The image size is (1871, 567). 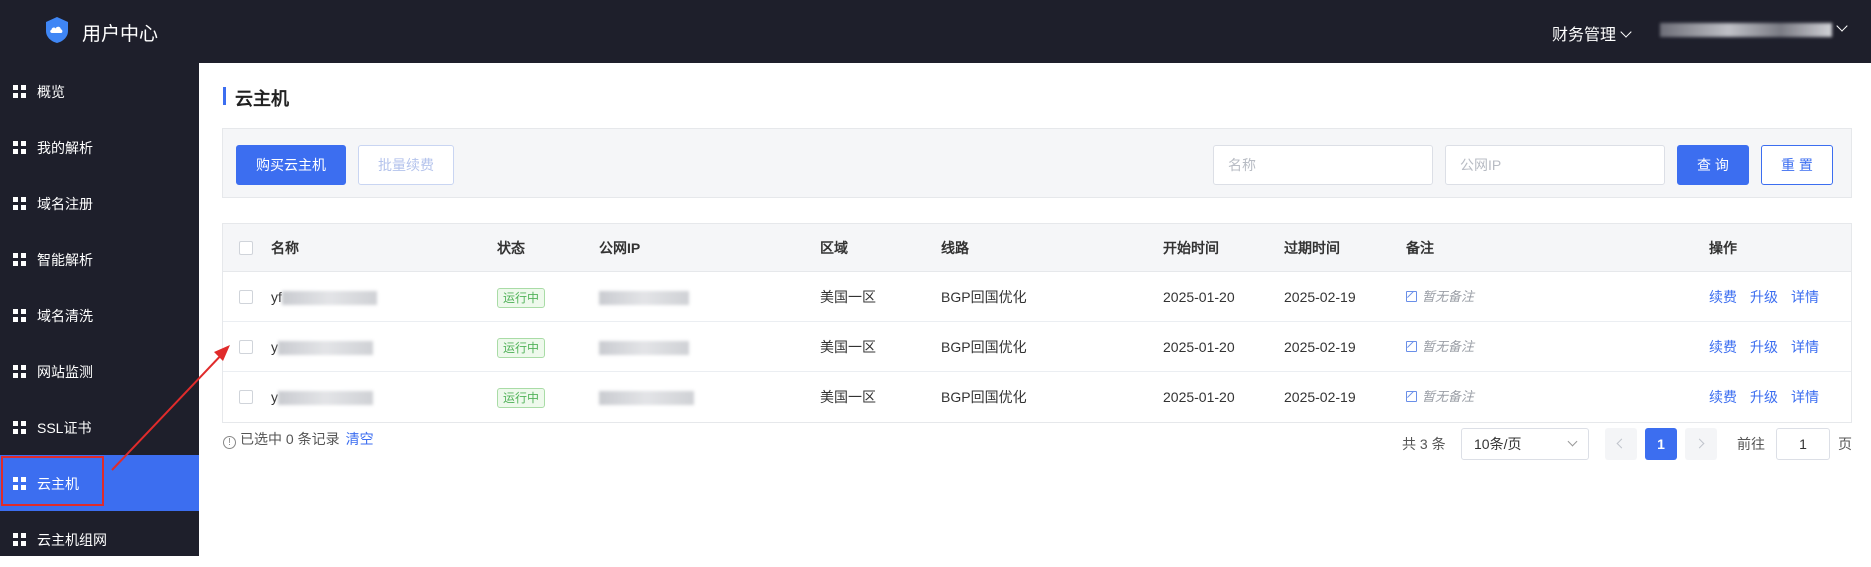 What do you see at coordinates (65, 260) in the screenshot?
I see `sidebar-item-label: 智能解析` at bounding box center [65, 260].